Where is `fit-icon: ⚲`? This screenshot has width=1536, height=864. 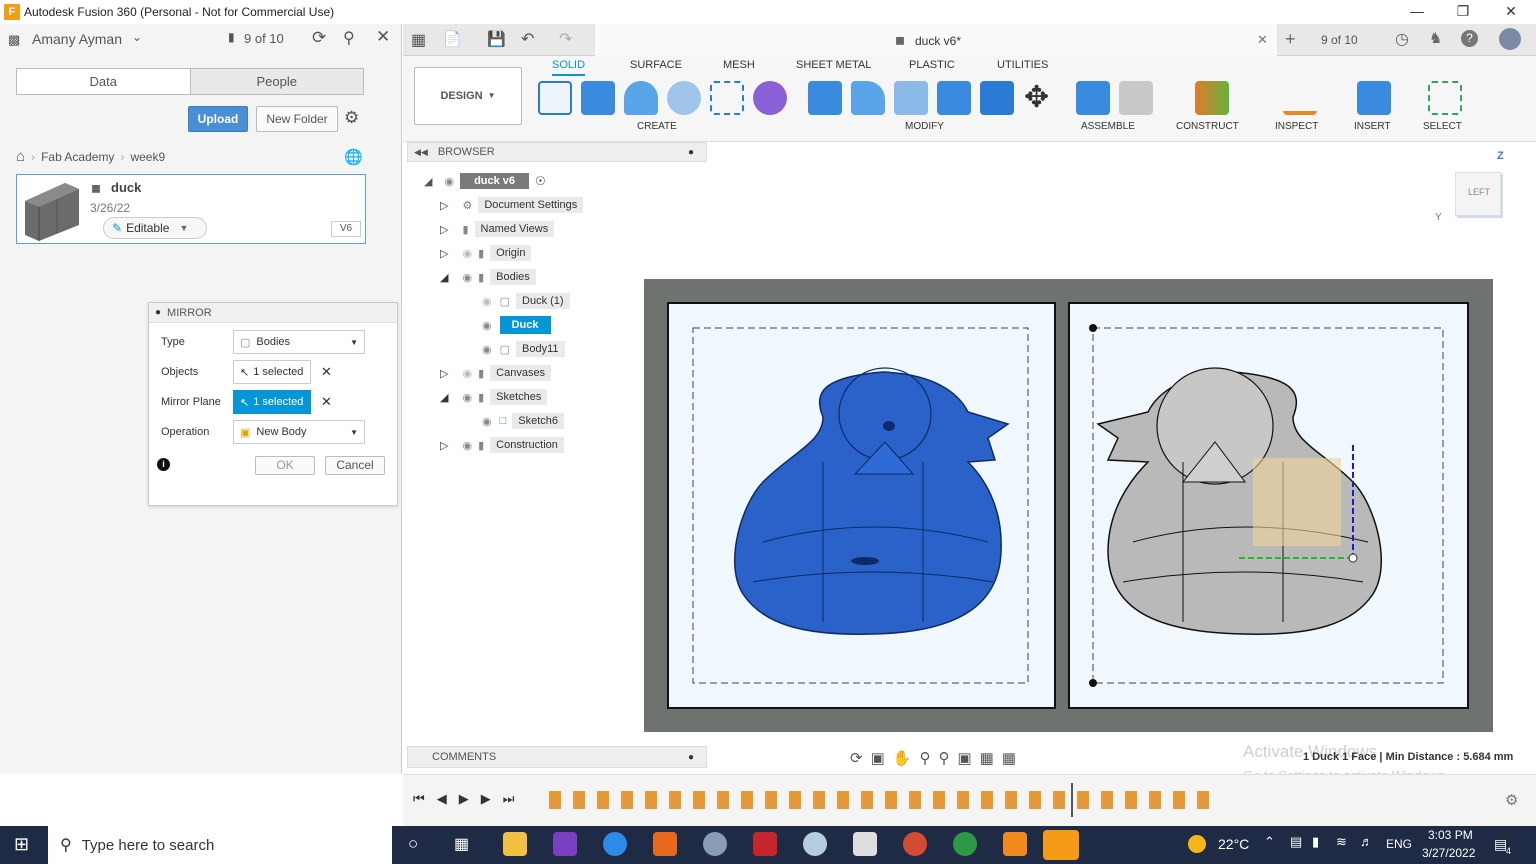 fit-icon: ⚲ is located at coordinates (943, 758).